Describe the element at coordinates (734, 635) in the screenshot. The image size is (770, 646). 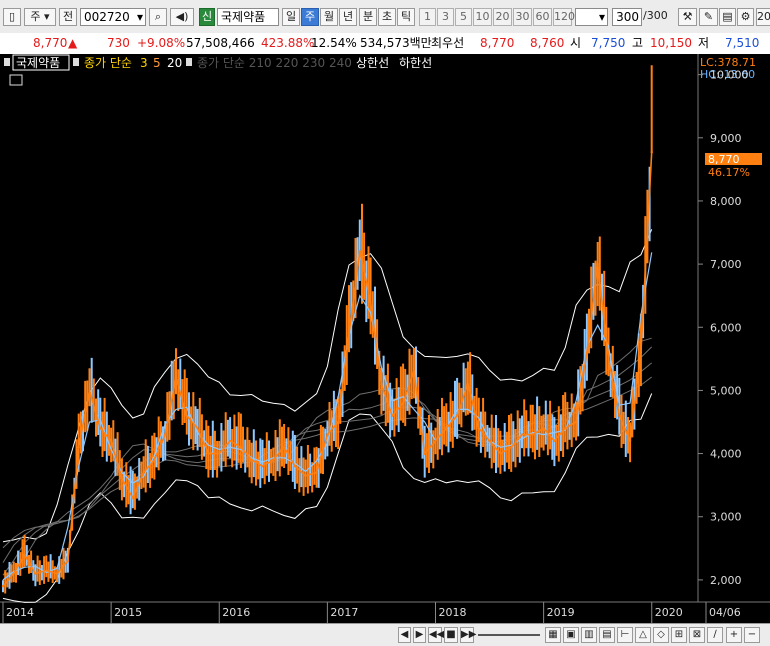
I see `zoom-in-button: +` at that location.